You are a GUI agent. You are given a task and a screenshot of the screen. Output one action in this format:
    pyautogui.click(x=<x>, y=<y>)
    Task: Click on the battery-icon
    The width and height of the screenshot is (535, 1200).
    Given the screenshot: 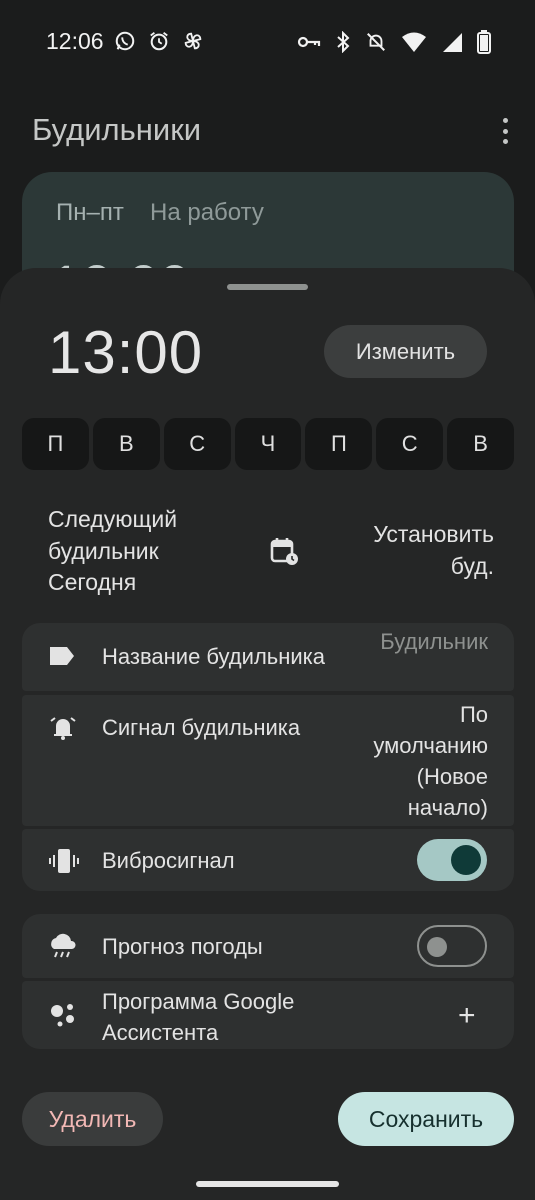 What is the action you would take?
    pyautogui.click(x=484, y=42)
    